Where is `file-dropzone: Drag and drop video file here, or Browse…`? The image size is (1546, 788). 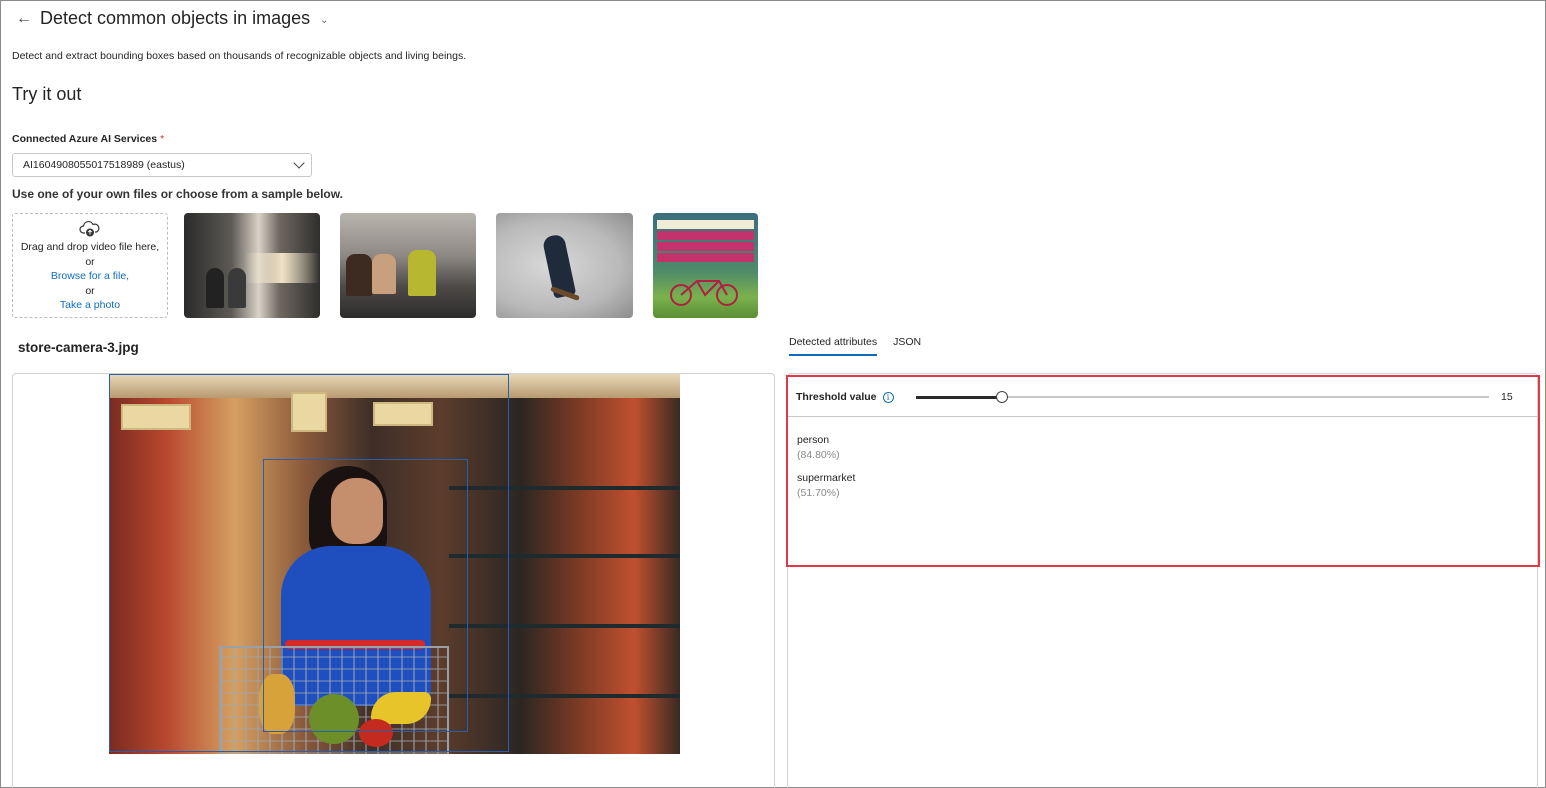 file-dropzone: Drag and drop video file here, or Browse… is located at coordinates (90, 265).